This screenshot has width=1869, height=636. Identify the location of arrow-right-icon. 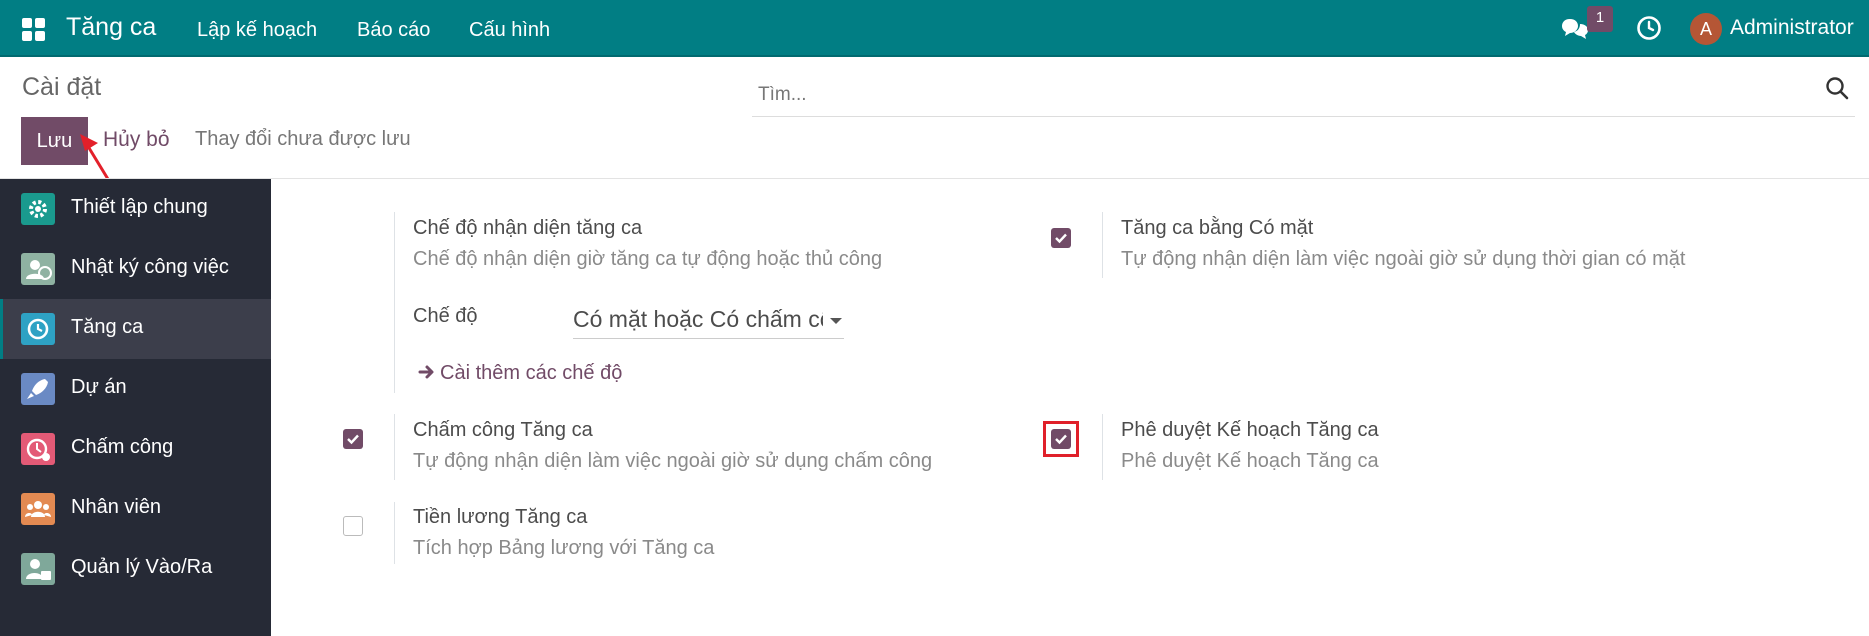
(426, 372).